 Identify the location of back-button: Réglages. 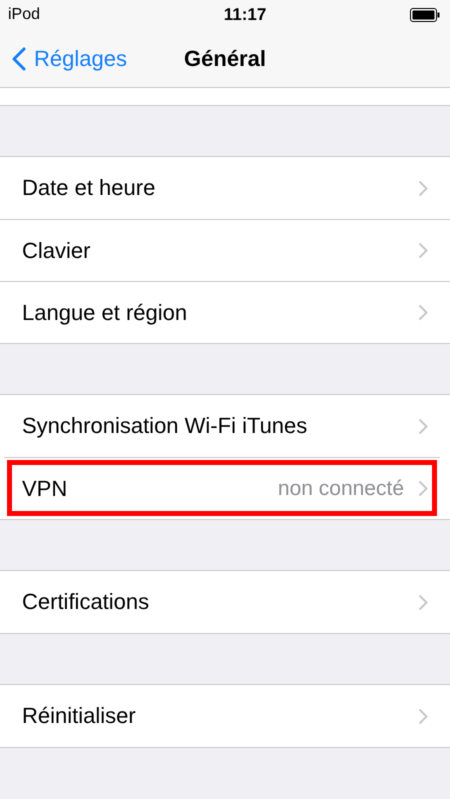
(63, 59).